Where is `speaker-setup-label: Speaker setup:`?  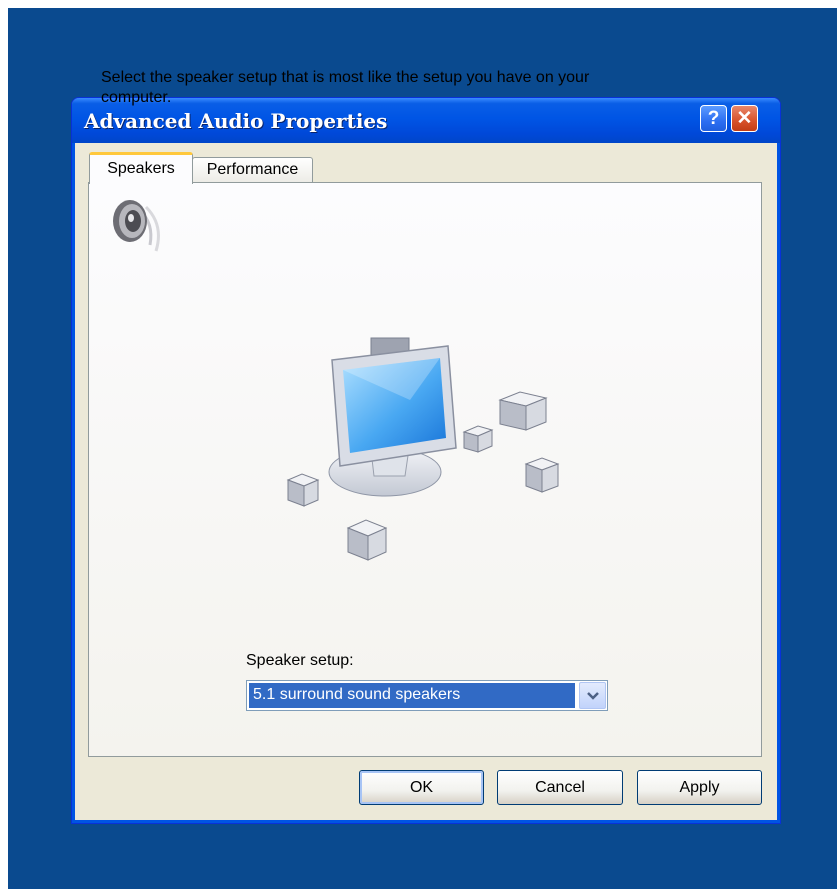 speaker-setup-label: Speaker setup: is located at coordinates (300, 660).